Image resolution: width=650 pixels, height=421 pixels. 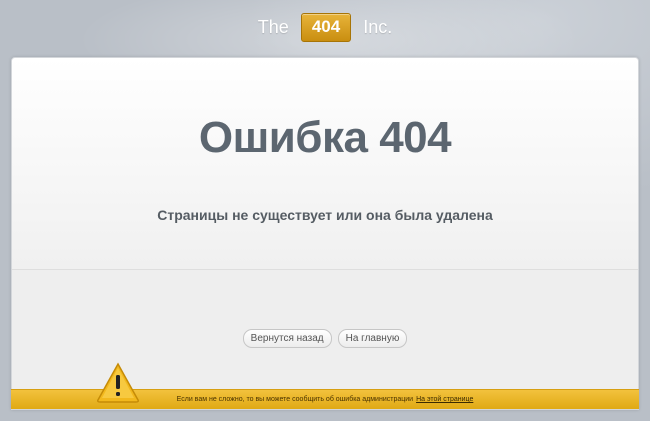 I want to click on logo-word-inc: Inc., so click(x=378, y=26).